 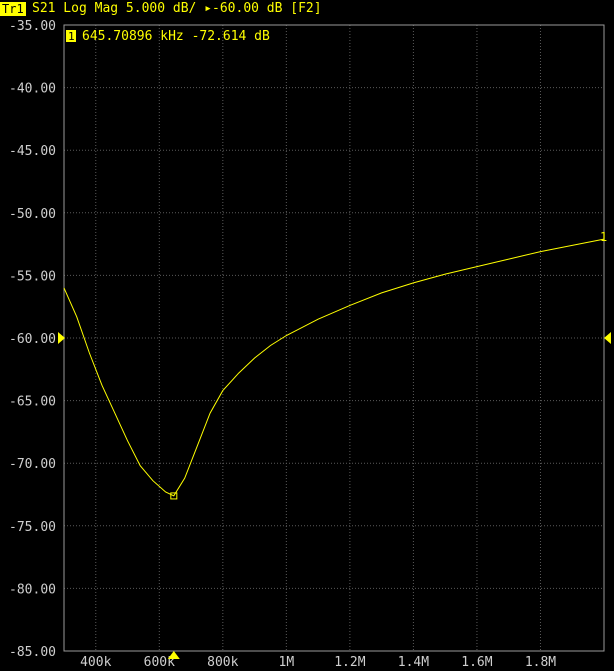 I want to click on trace-settings-text: S21 Log Mag 5.000 dB/ ▸-60.00 dB [F2], so click(x=177, y=8).